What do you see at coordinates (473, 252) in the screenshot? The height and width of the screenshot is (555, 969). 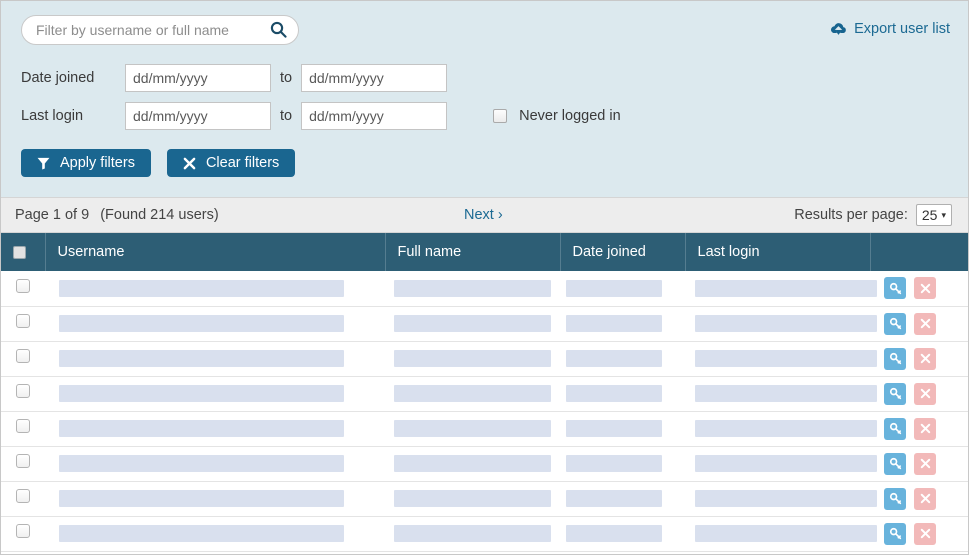 I see `column-header-fullname: Full name` at bounding box center [473, 252].